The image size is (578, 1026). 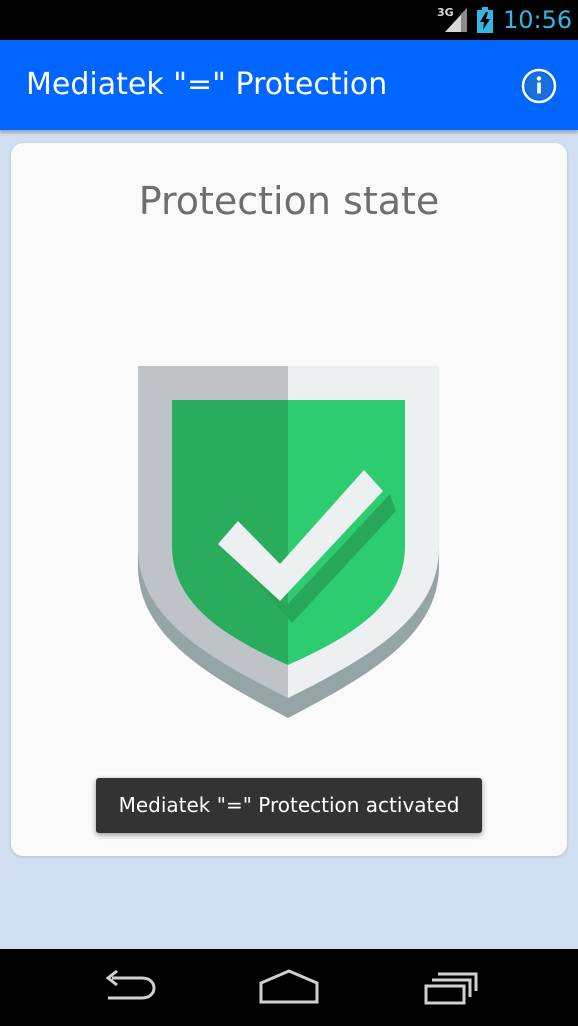 What do you see at coordinates (289, 201) in the screenshot?
I see `card-title: Protection state` at bounding box center [289, 201].